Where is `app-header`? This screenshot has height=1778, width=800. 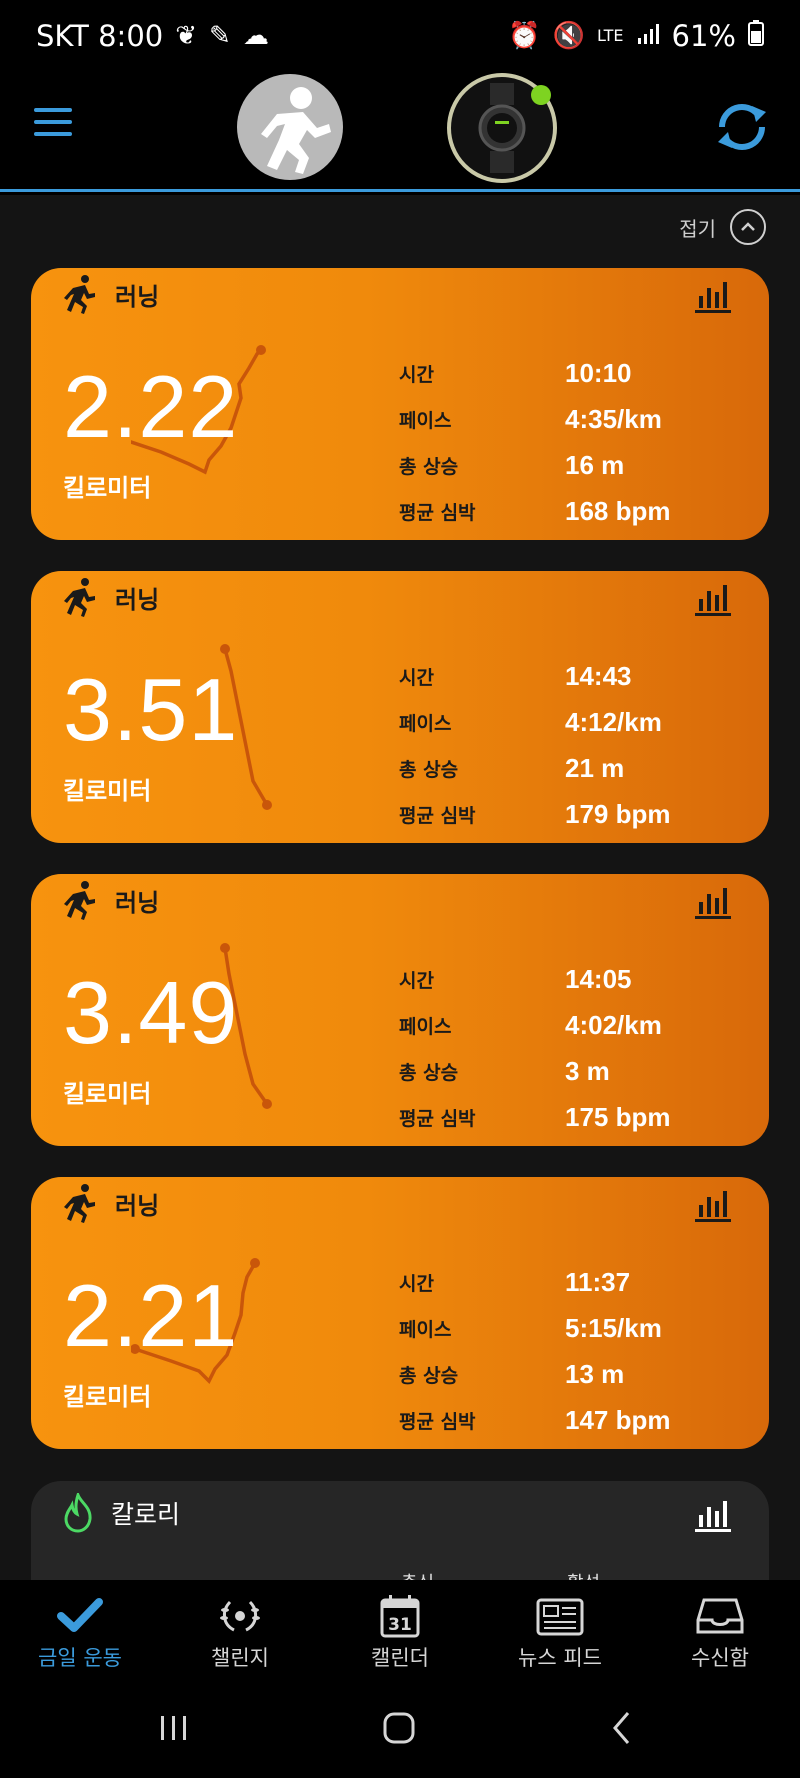 app-header is located at coordinates (400, 132).